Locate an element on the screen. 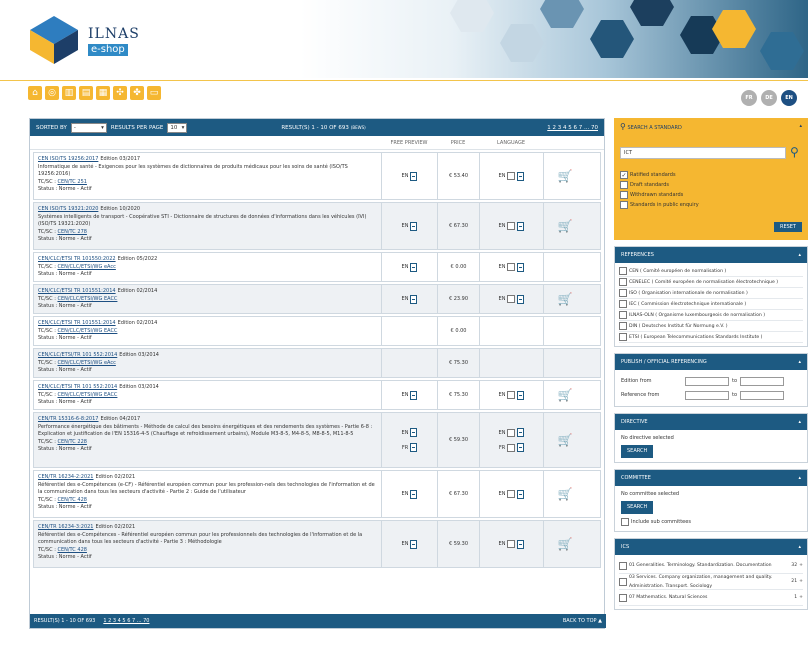 This screenshot has width=808, height=657. edition-to-input is located at coordinates (762, 381).